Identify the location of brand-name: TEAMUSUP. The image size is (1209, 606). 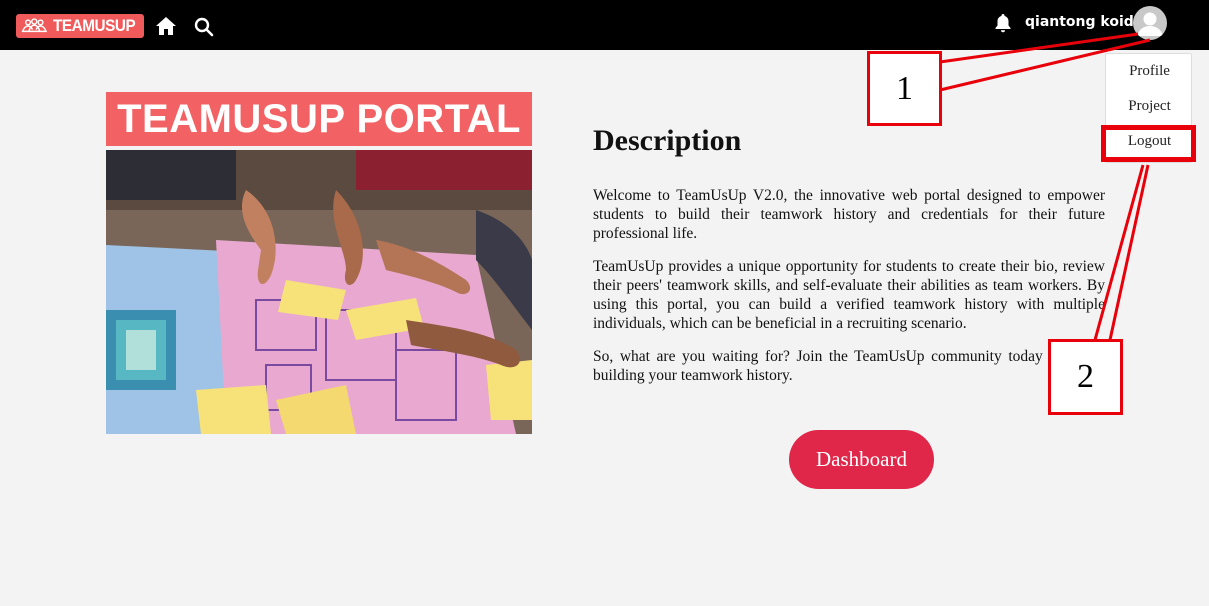
(94, 25).